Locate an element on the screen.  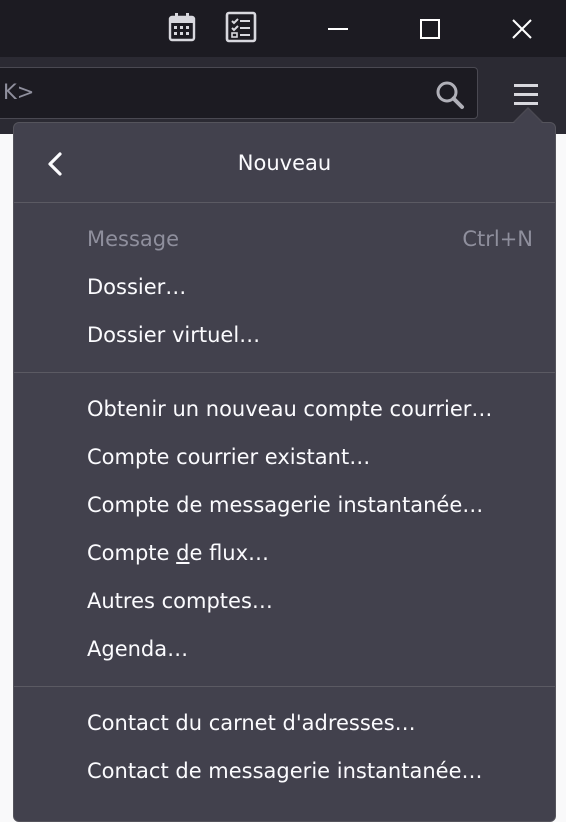
hamburger-icon is located at coordinates (526, 94).